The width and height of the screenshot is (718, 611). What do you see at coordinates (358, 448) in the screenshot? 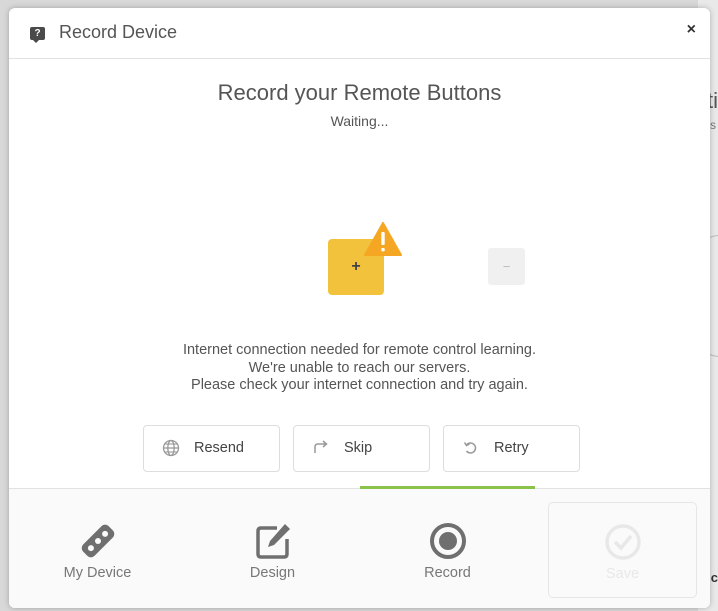
I see `skip-label: Skip` at bounding box center [358, 448].